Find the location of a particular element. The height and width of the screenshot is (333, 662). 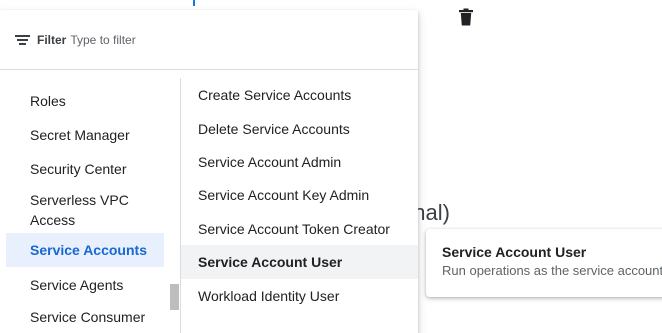

delete-icon is located at coordinates (466, 17).